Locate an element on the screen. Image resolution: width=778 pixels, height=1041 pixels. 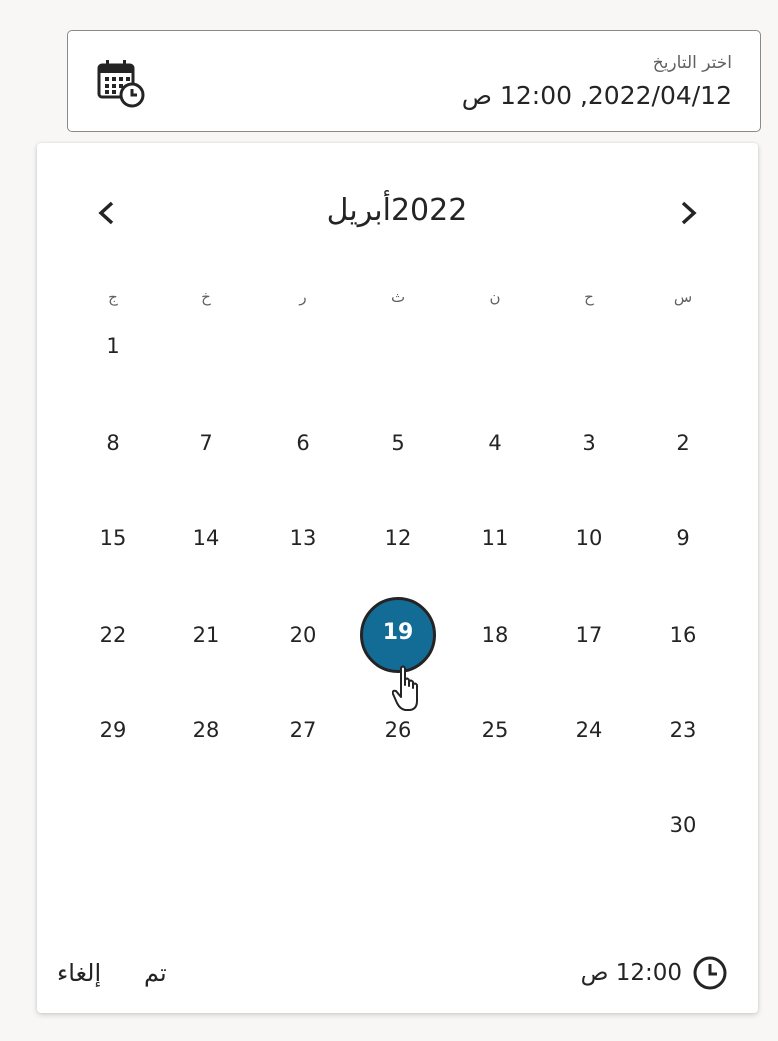
calendar-day: 20 is located at coordinates (303, 635).